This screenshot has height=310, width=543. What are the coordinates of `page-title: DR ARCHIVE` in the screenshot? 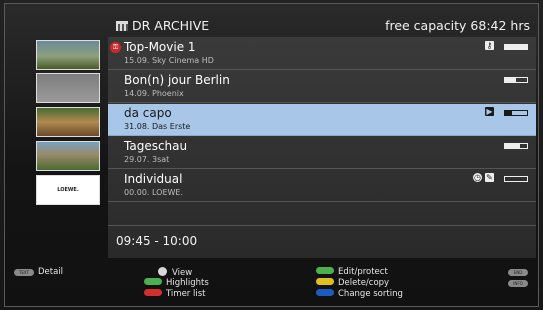 It's located at (162, 25).